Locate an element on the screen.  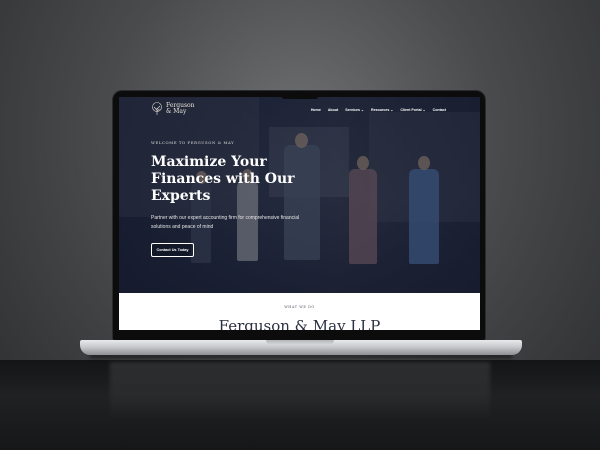
nav-item-resources: Resources ⌄ is located at coordinates (382, 110).